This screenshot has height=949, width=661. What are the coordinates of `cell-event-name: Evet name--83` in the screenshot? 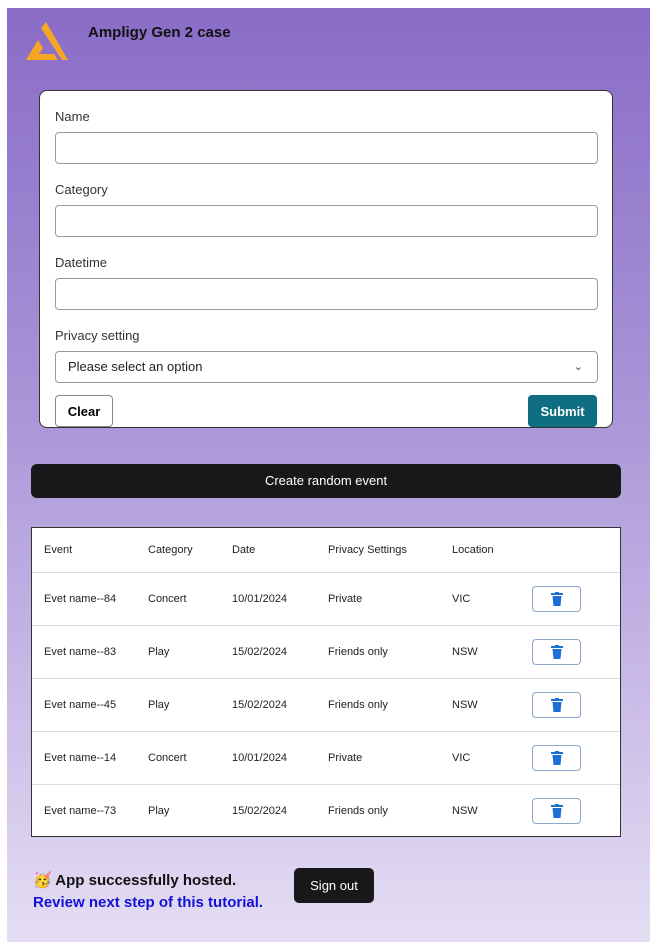 It's located at (80, 652).